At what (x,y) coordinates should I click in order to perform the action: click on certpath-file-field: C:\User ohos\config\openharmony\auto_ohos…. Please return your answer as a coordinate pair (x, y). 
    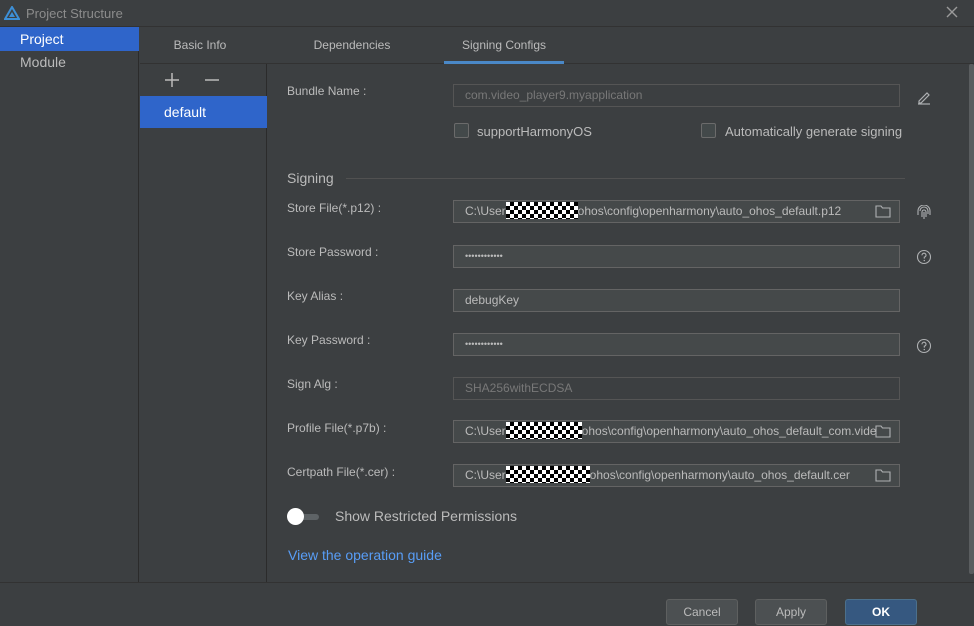
    Looking at the image, I should click on (676, 475).